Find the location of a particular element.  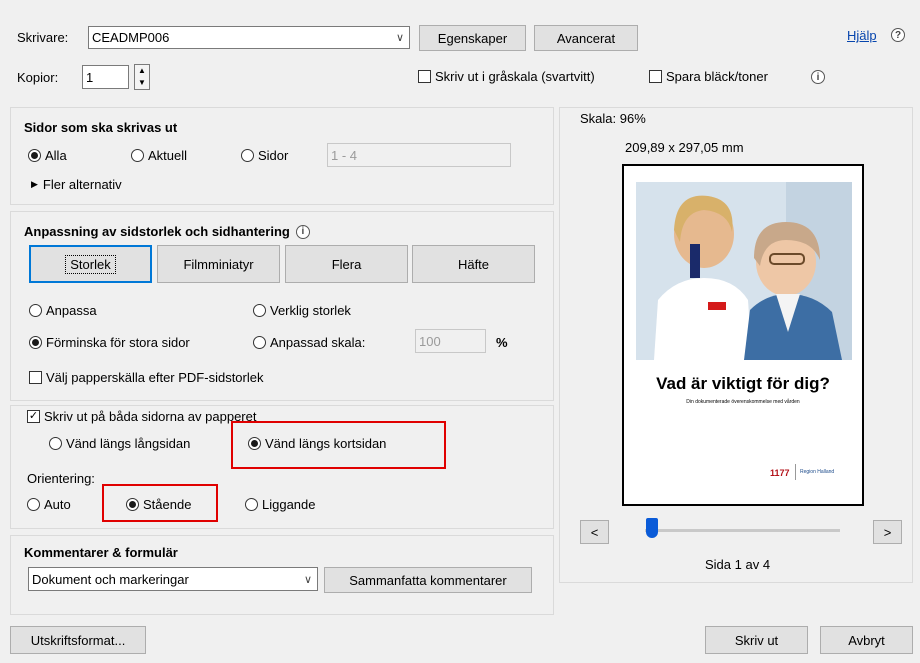

page-indicator: Sida 1 av 4 is located at coordinates (738, 564).